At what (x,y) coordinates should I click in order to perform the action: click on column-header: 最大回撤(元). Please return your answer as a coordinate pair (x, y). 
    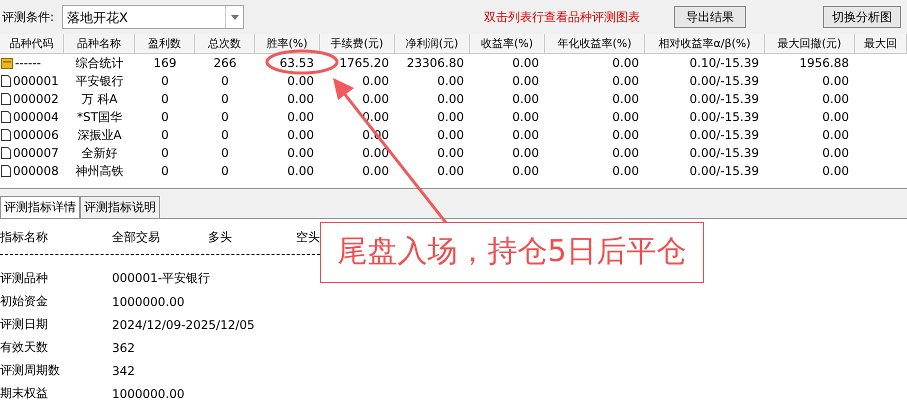
    Looking at the image, I should click on (810, 43).